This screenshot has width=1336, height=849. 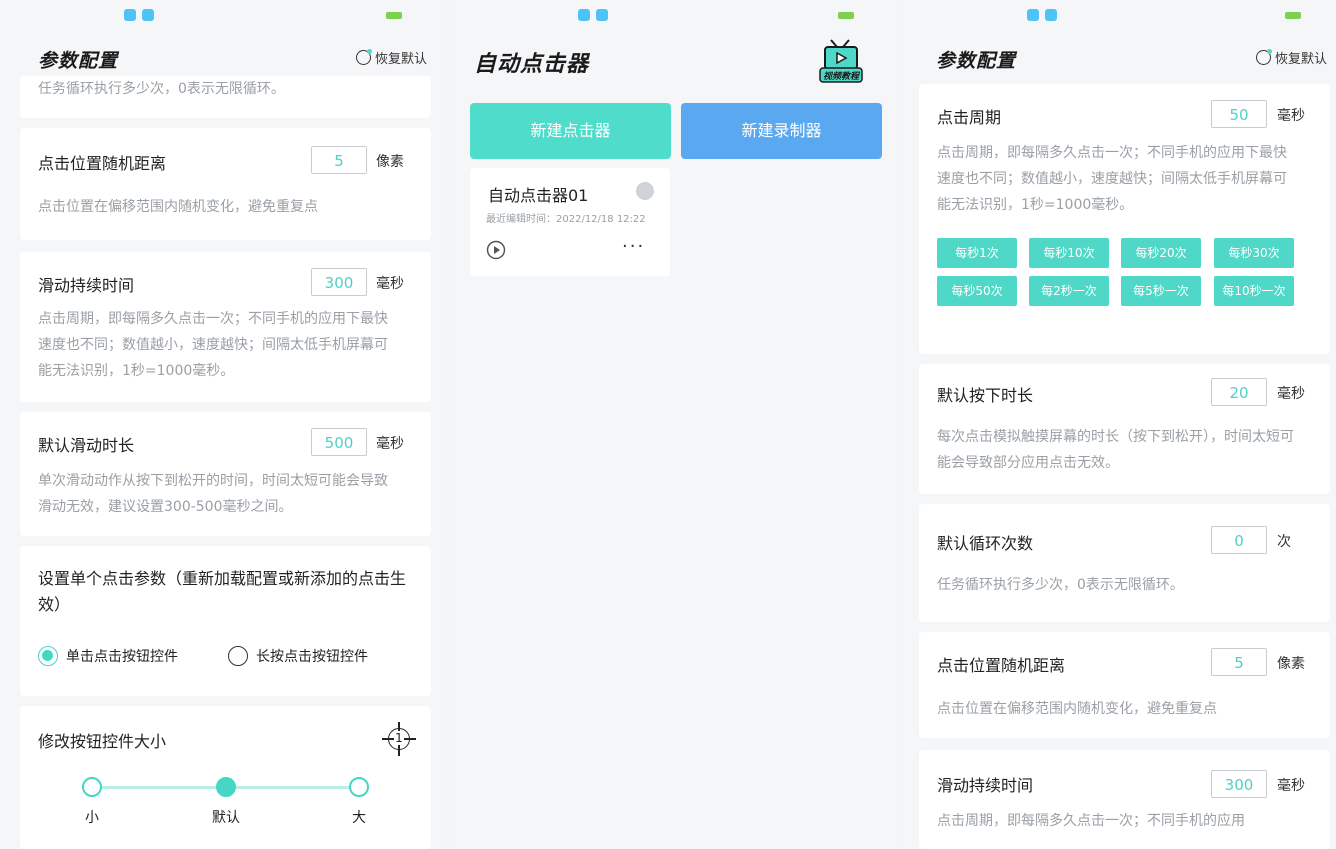 I want to click on size-option-small, so click(x=92, y=787).